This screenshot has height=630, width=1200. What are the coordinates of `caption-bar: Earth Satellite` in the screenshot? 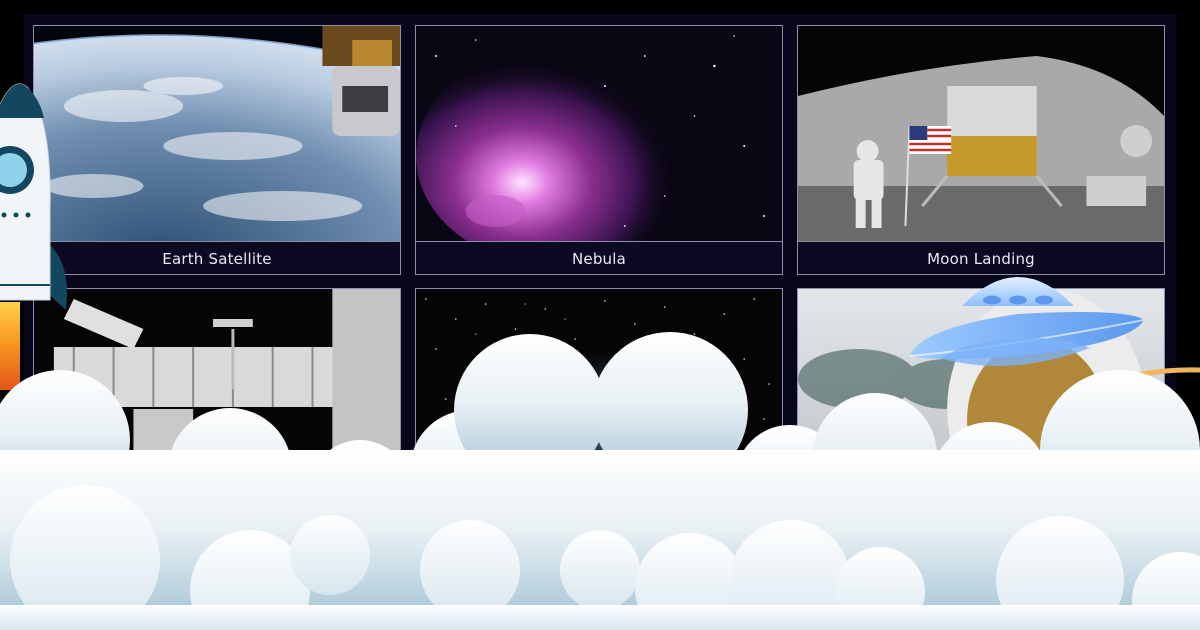 It's located at (217, 258).